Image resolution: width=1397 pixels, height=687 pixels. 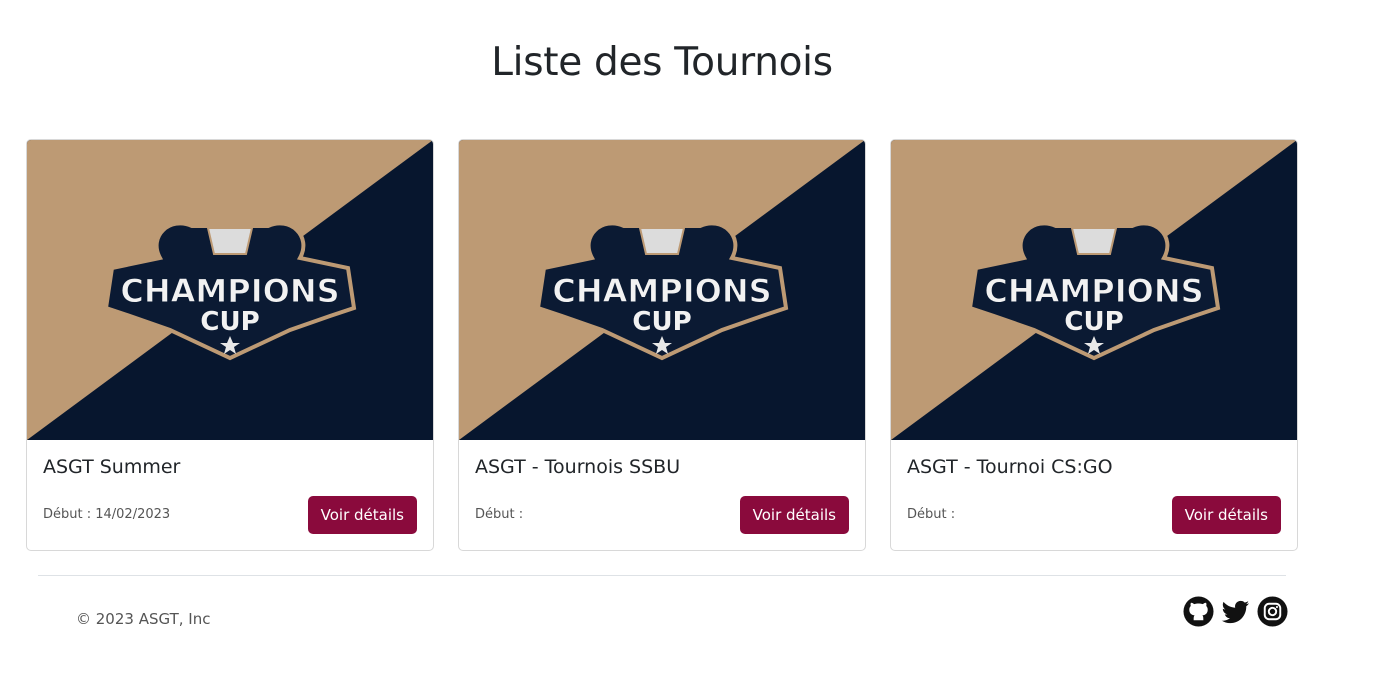 I want to click on github-icon, so click(x=1198, y=611).